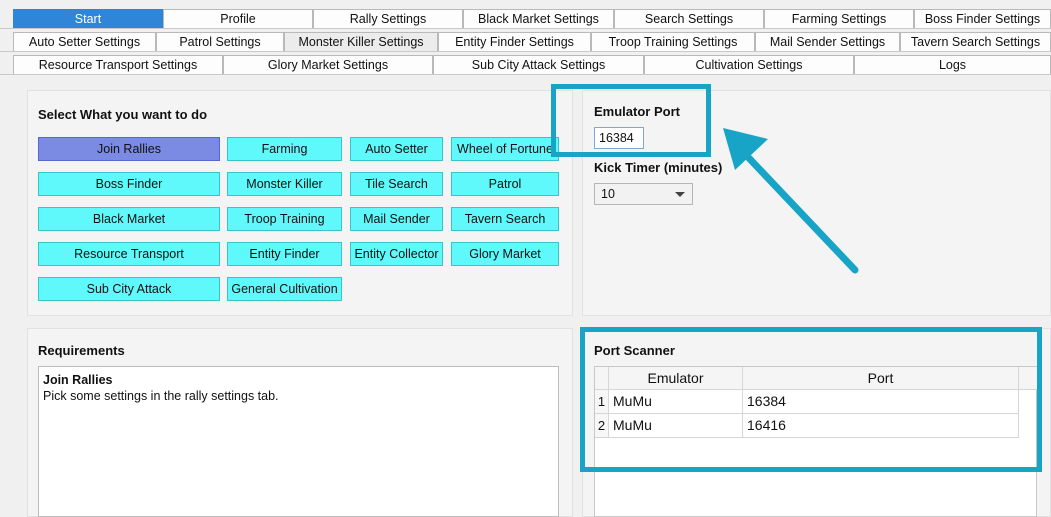  Describe the element at coordinates (975, 41) in the screenshot. I see `tab-tavern-search-settings: Tavern Search Settings` at that location.